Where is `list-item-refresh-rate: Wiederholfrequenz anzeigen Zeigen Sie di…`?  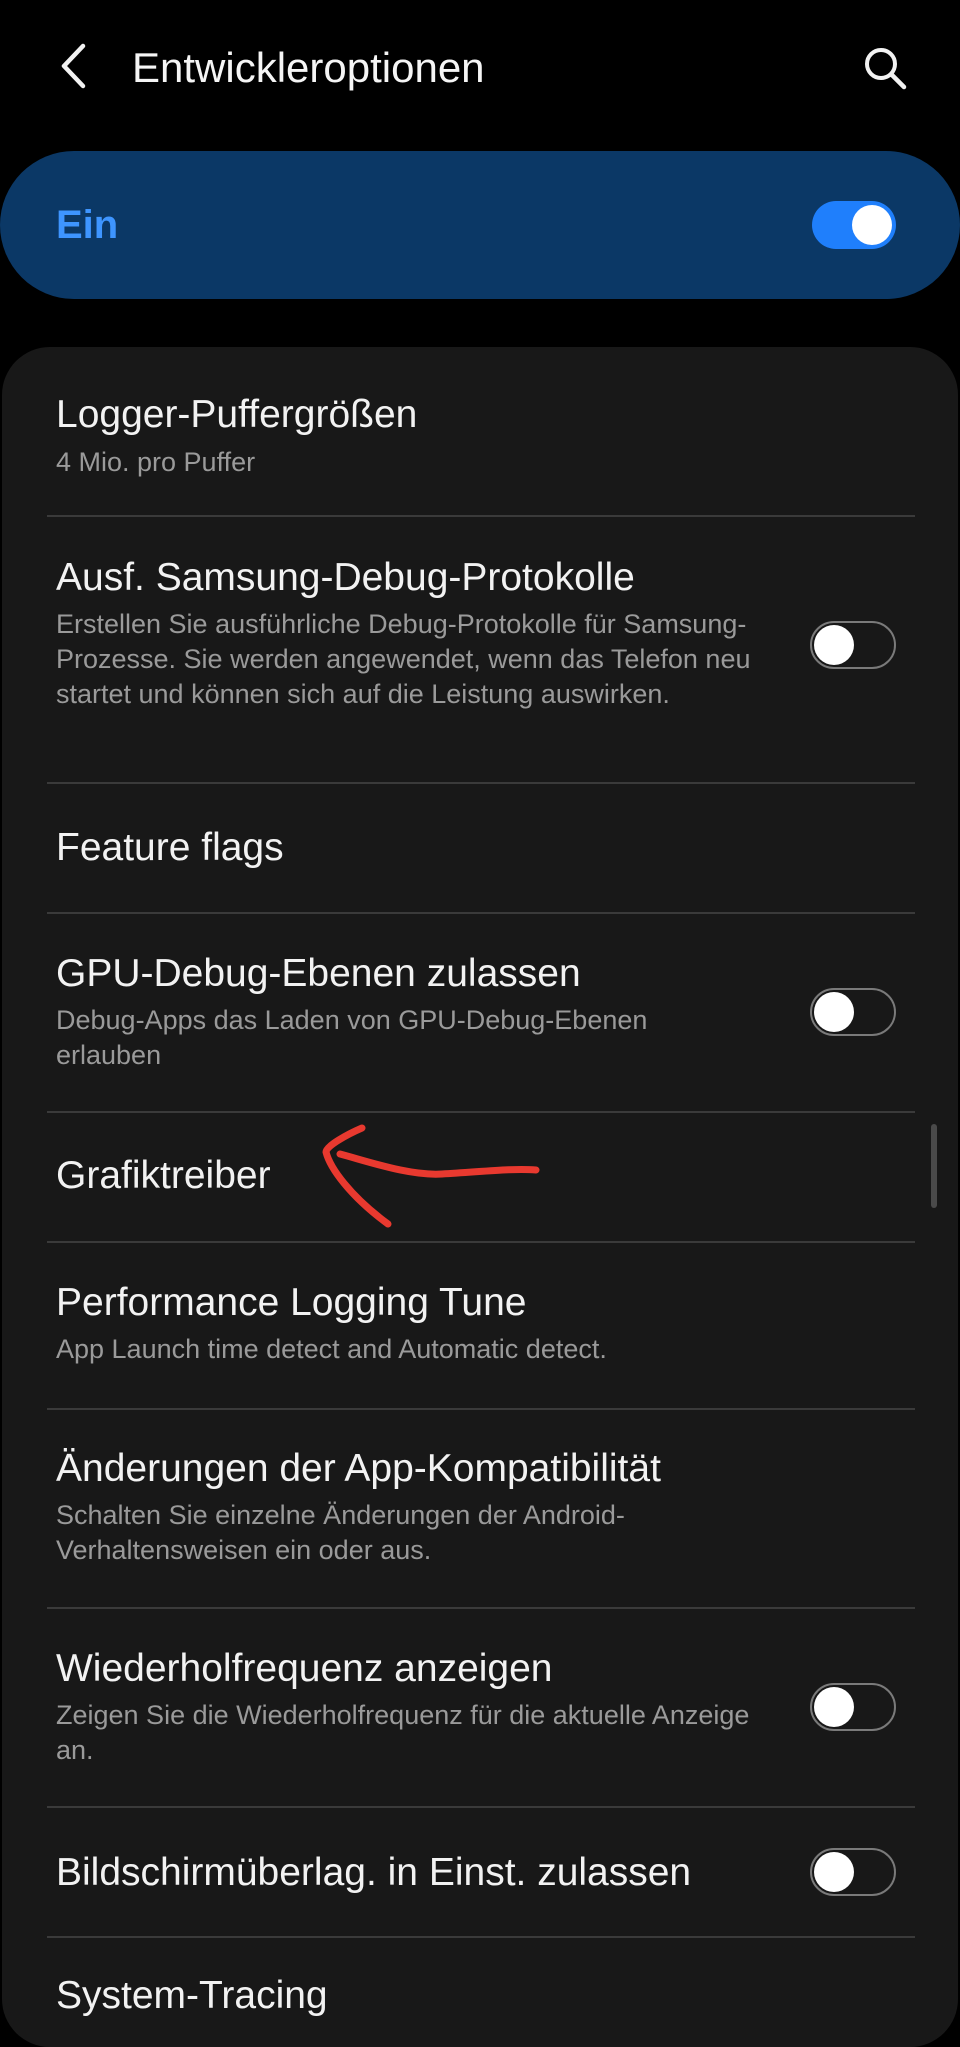 list-item-refresh-rate: Wiederholfrequenz anzeigen Zeigen Sie di… is located at coordinates (480, 1707).